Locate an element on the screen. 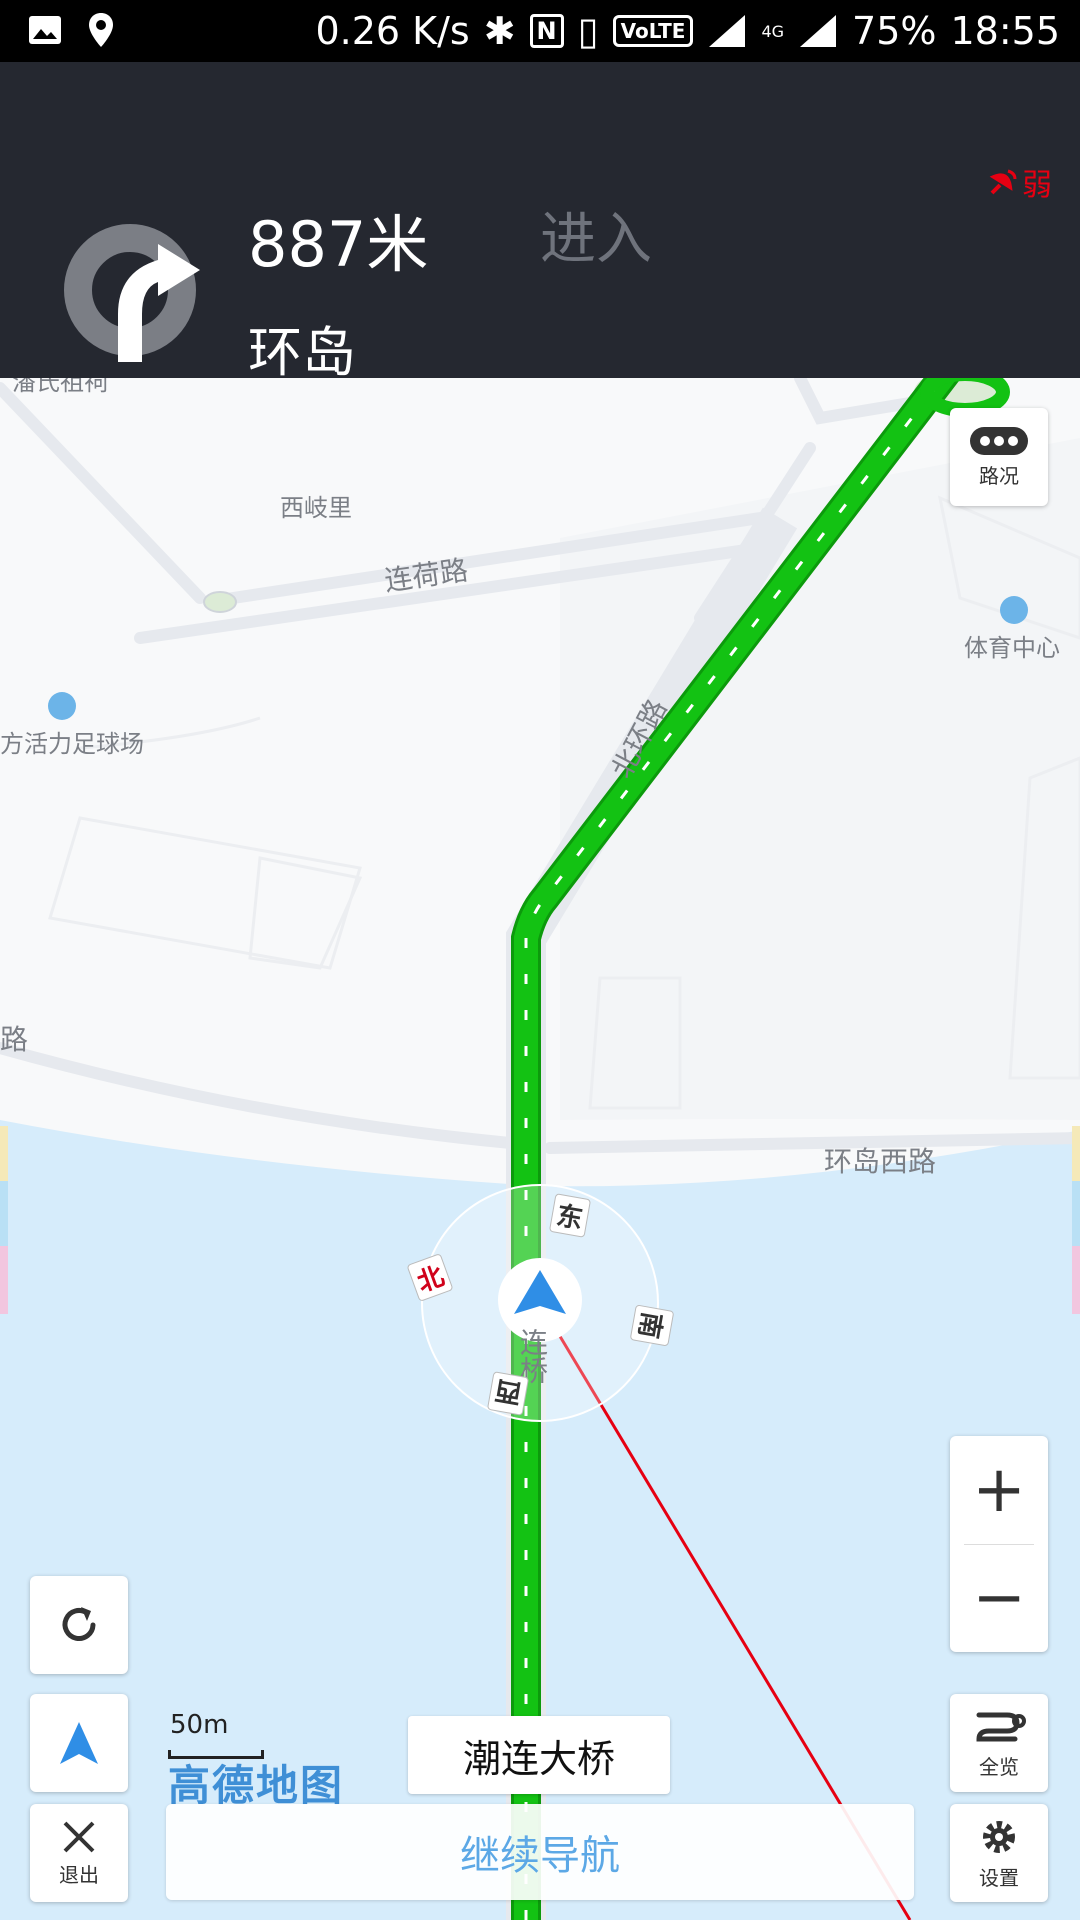  clock: 18:55 is located at coordinates (1005, 31).